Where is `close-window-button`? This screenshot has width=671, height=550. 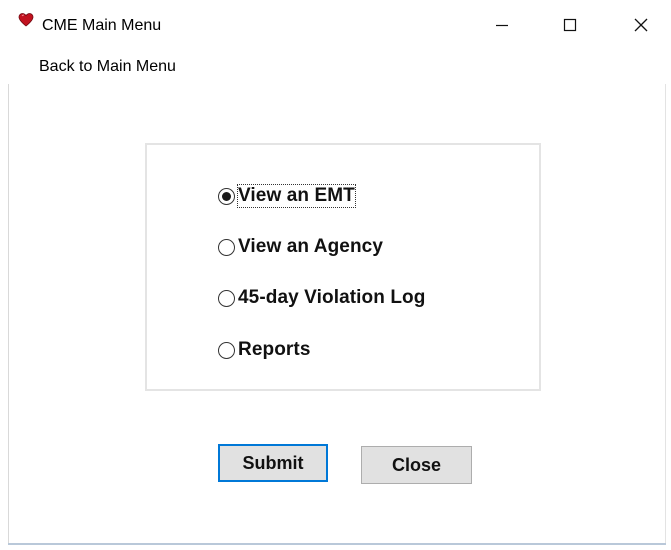
close-window-button is located at coordinates (641, 27).